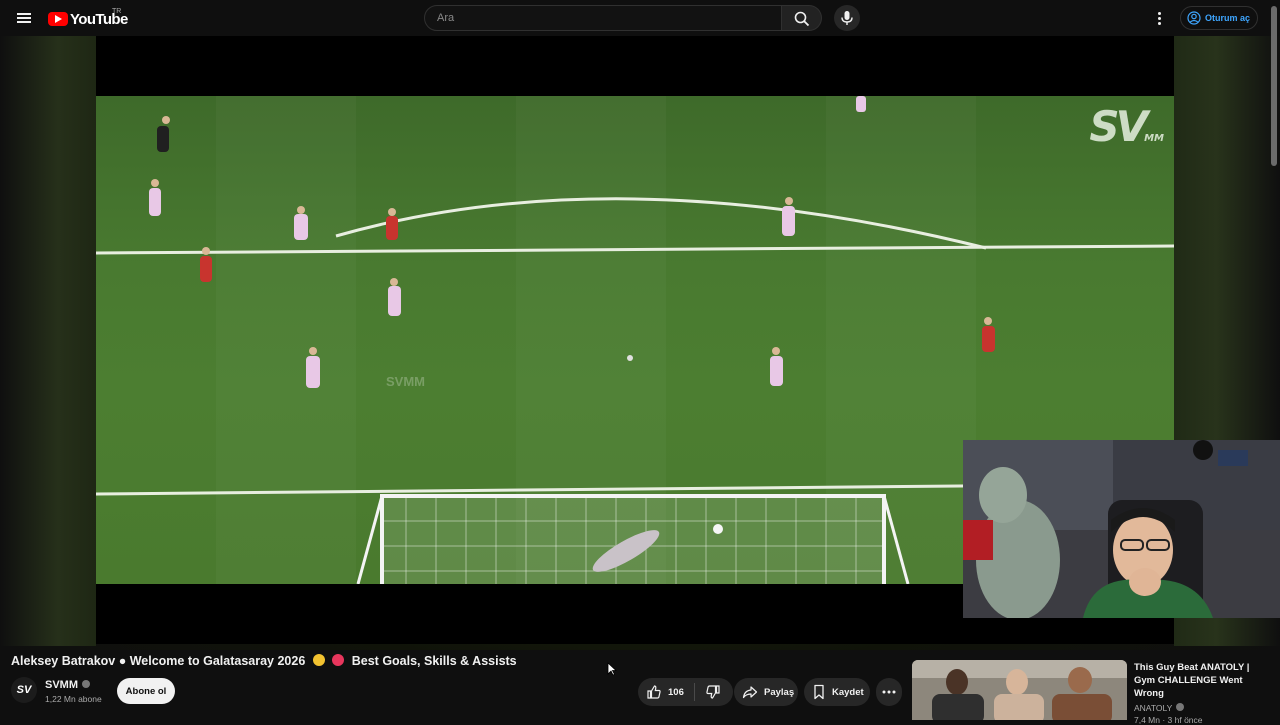 The width and height of the screenshot is (1280, 725). I want to click on like-count: 106, so click(676, 692).